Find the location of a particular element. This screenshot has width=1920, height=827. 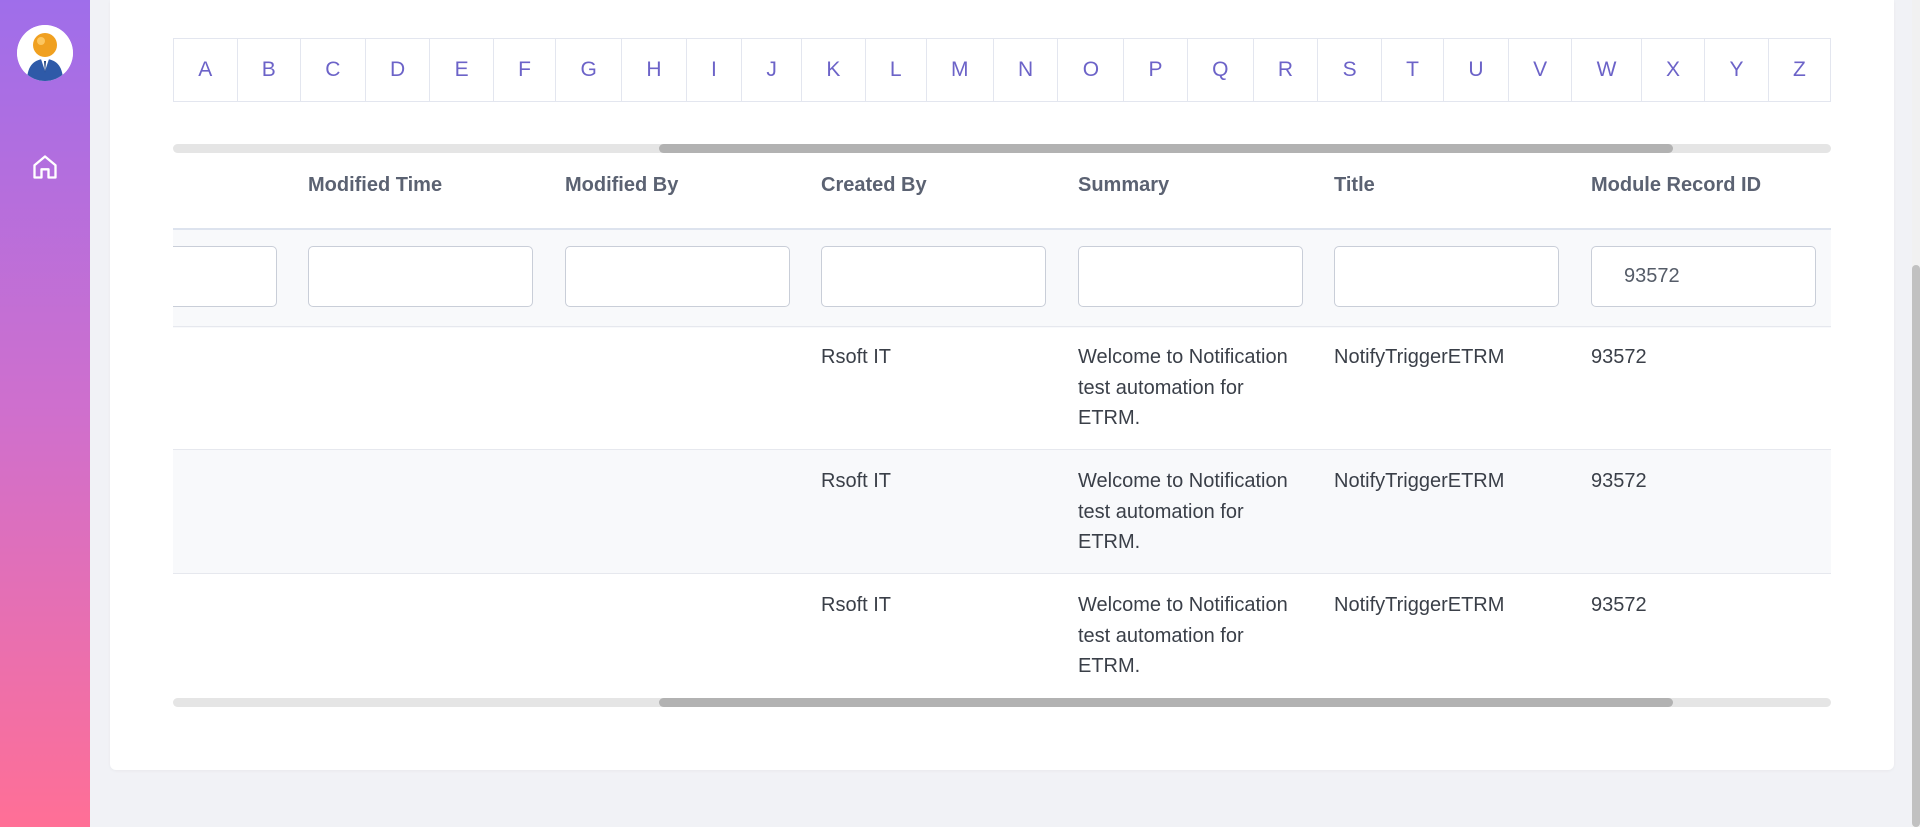

alphabet-letter-j: J is located at coordinates (772, 70).